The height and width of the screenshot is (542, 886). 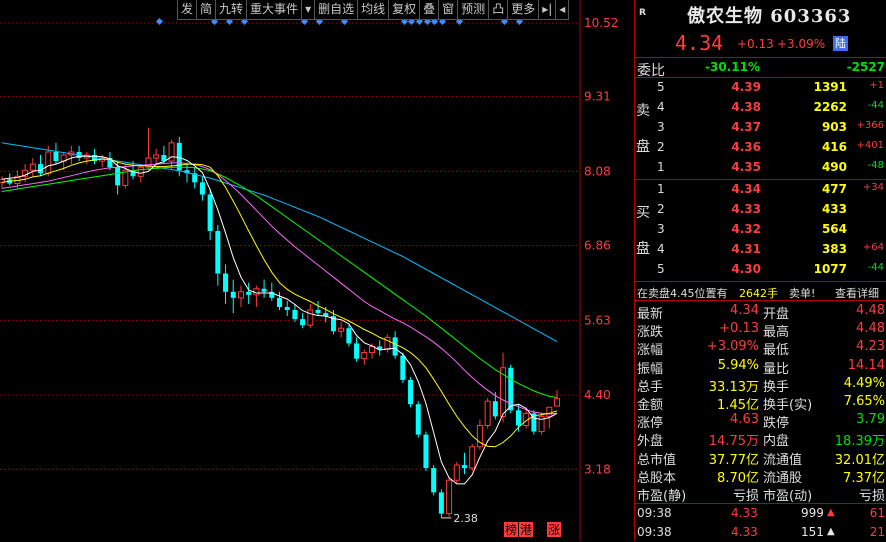 I want to click on notice-amount: 2642手, so click(x=758, y=293).